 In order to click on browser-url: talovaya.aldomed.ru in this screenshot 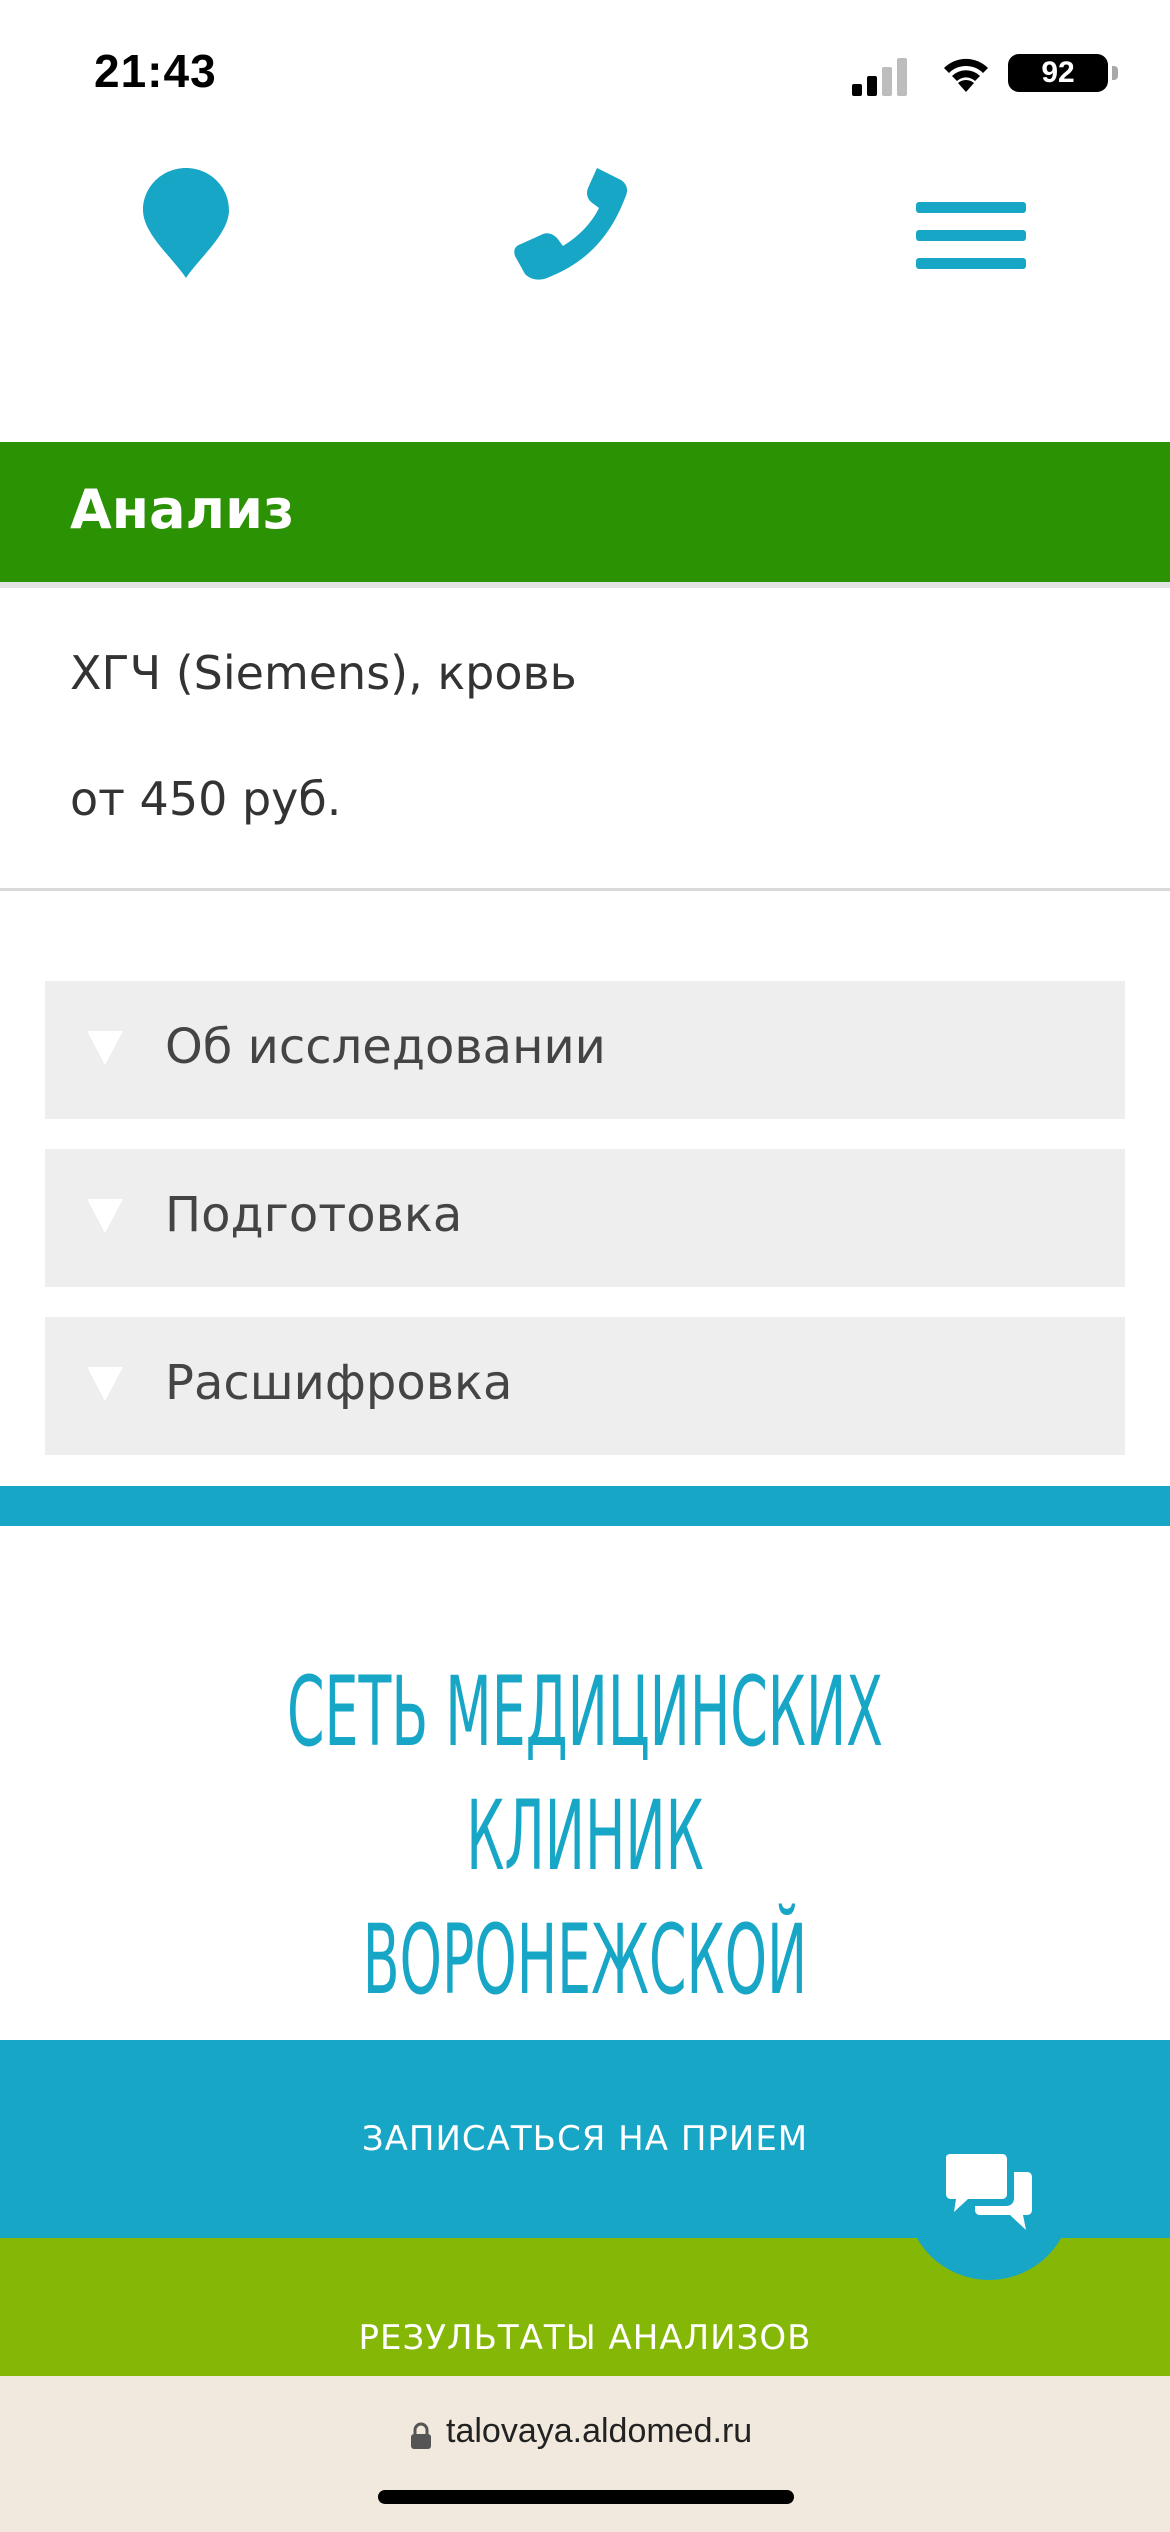, I will do `click(599, 2431)`.